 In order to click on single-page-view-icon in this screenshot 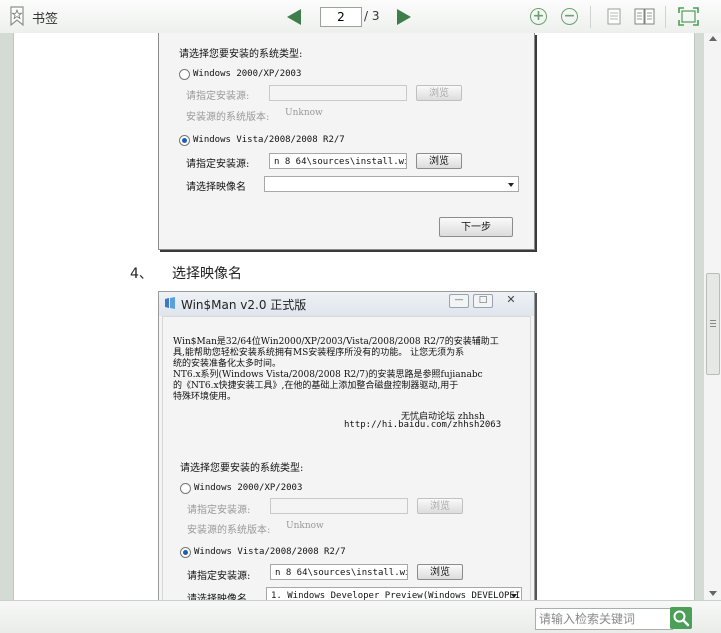, I will do `click(614, 16)`.